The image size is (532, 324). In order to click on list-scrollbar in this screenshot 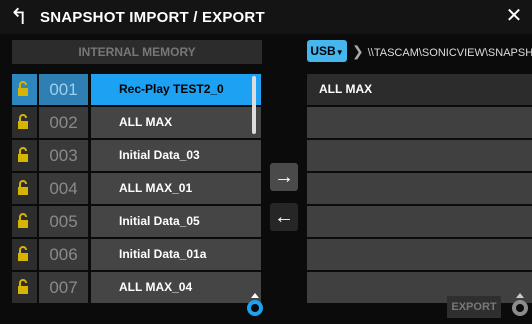, I will do `click(254, 105)`.